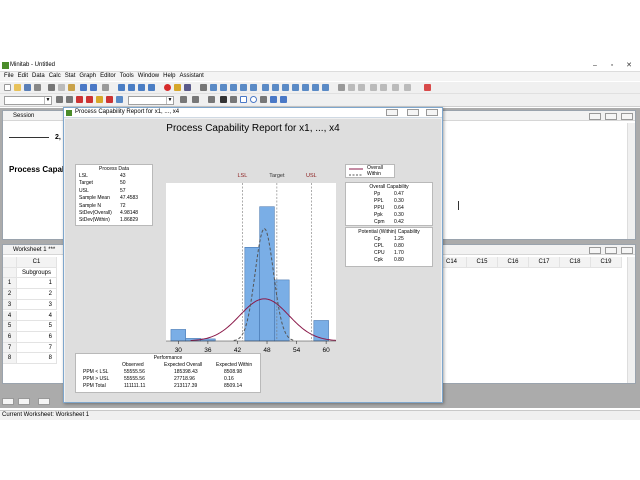 This screenshot has height=480, width=640. What do you see at coordinates (243, 99) in the screenshot?
I see `rectangle-tool-icon` at bounding box center [243, 99].